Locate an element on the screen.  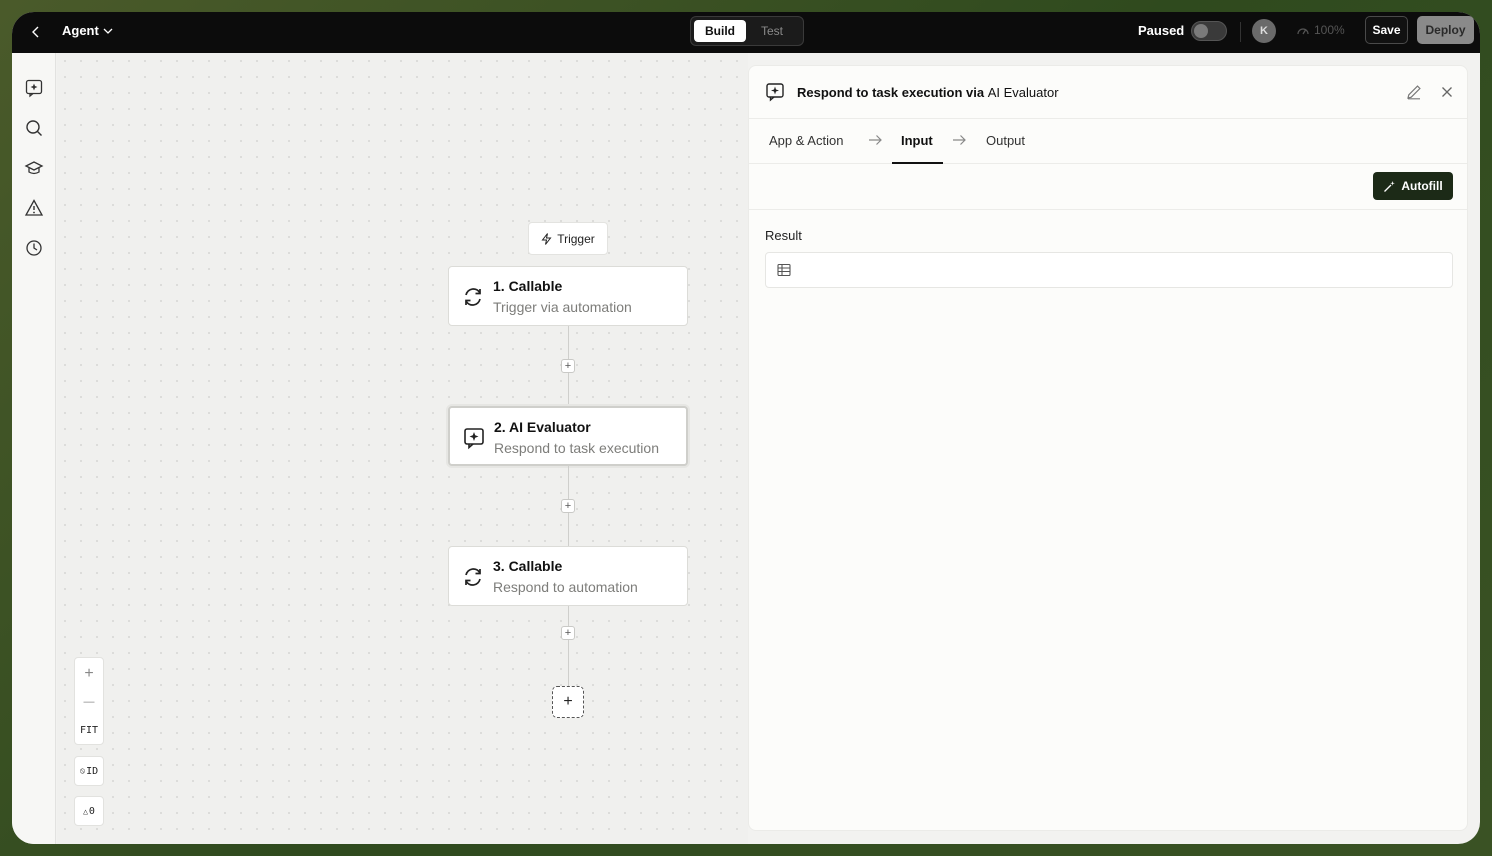
chevron-left-icon is located at coordinates (35, 32).